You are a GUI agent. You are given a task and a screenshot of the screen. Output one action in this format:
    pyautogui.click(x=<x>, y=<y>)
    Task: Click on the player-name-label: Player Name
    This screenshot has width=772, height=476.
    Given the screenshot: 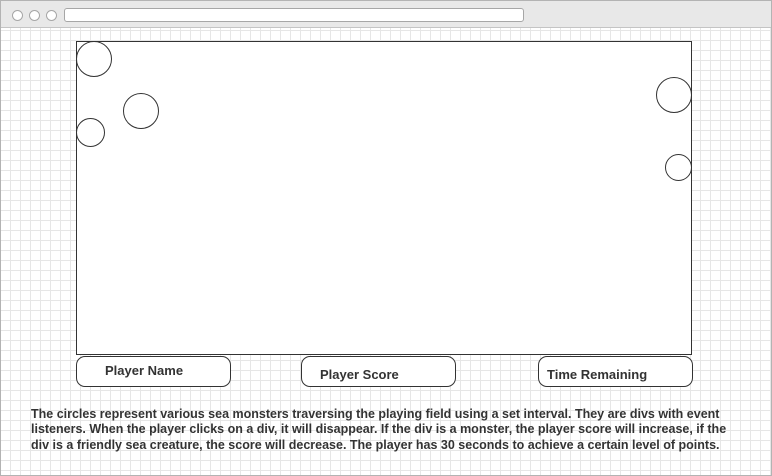 What is the action you would take?
    pyautogui.click(x=144, y=370)
    